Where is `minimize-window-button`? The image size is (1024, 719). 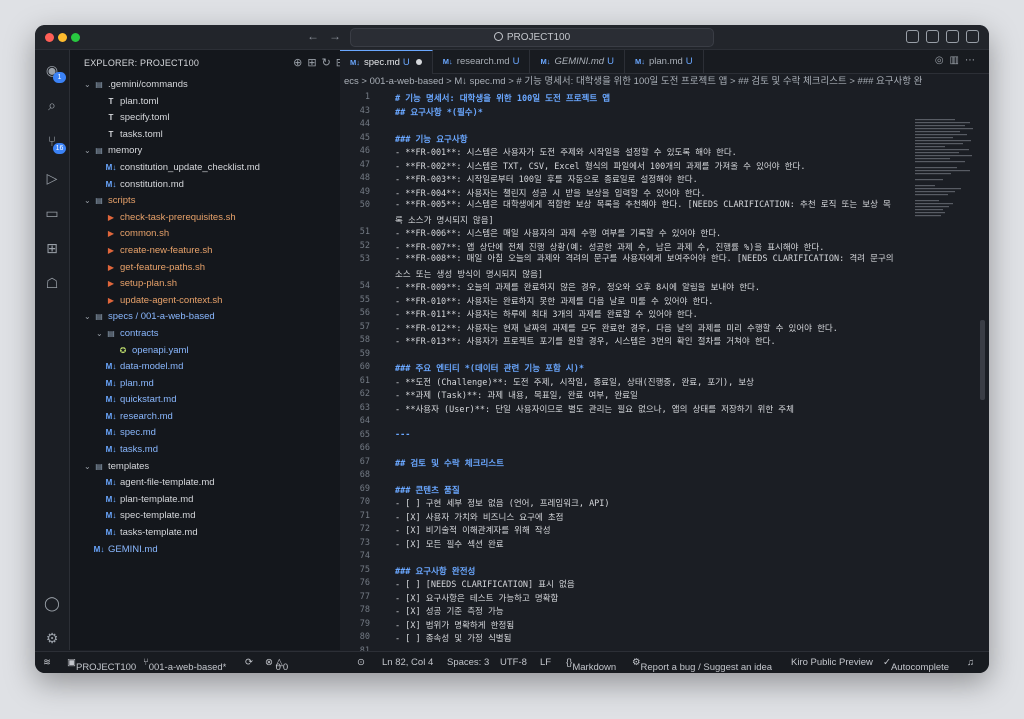
minimize-window-button is located at coordinates (62, 37).